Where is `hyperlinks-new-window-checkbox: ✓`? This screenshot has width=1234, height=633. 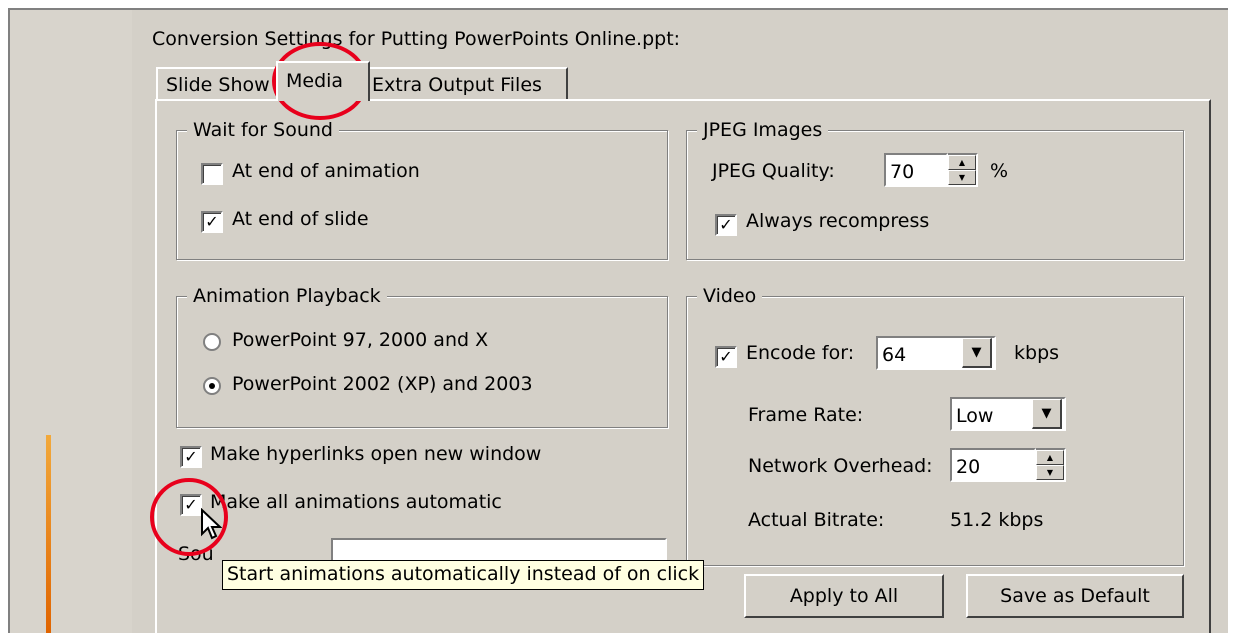
hyperlinks-new-window-checkbox: ✓ is located at coordinates (191, 457).